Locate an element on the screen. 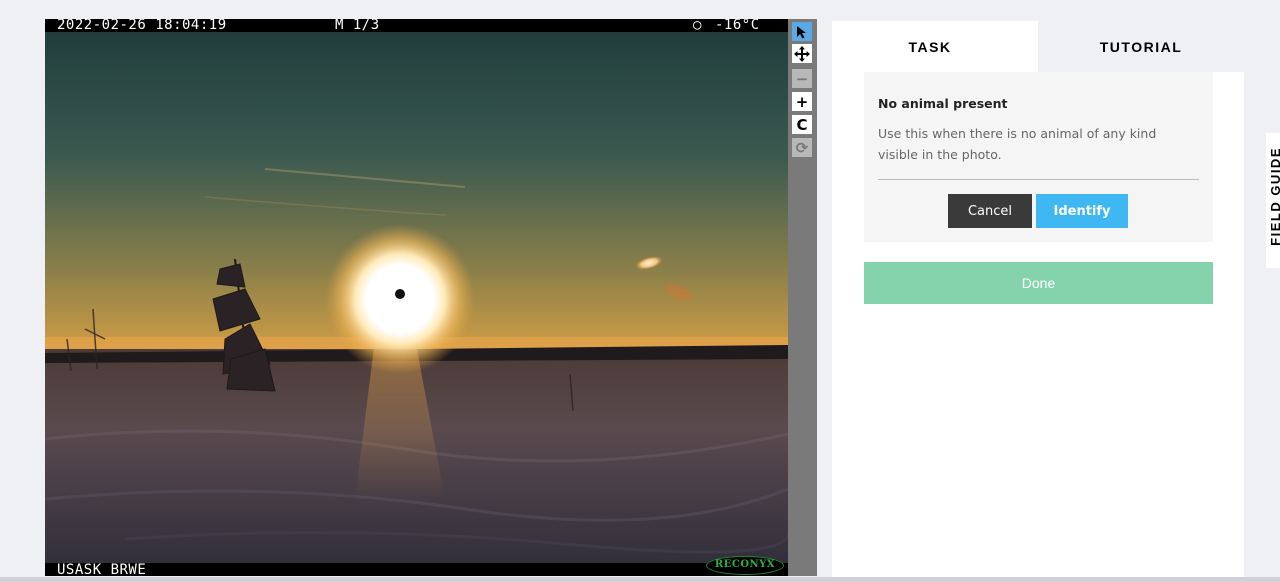 Image resolution: width=1280 pixels, height=582 pixels. reconyx-logo: RECONYX is located at coordinates (745, 565).